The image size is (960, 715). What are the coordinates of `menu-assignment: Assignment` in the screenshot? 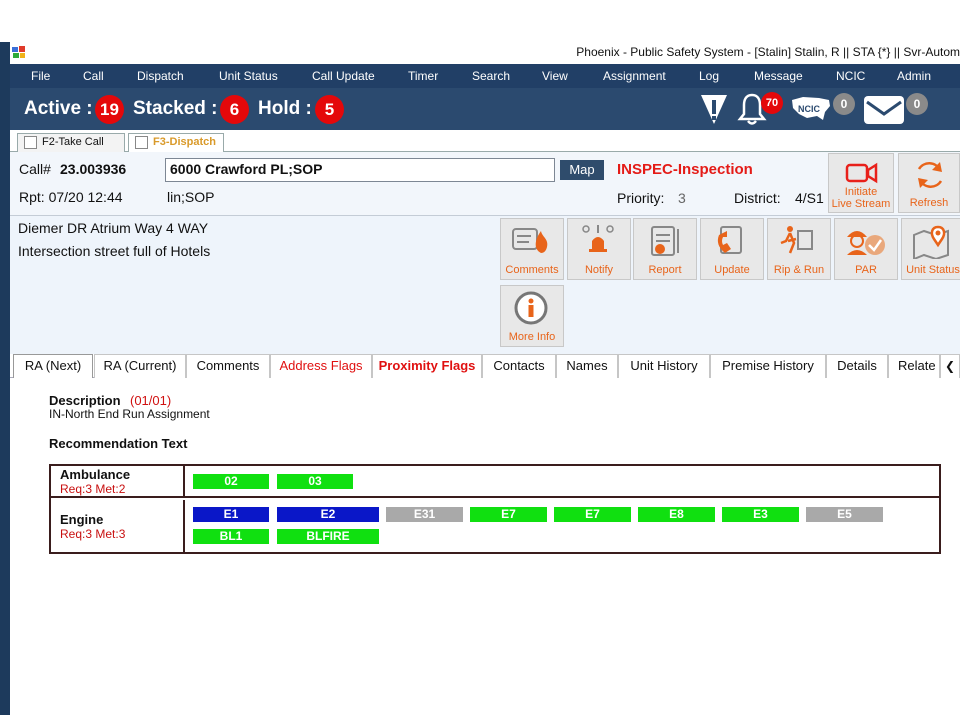 It's located at (634, 76).